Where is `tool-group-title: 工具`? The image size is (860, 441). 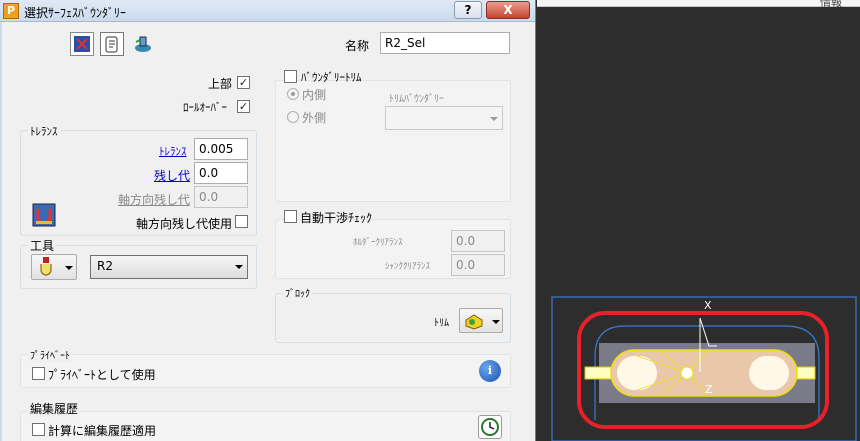 tool-group-title: 工具 is located at coordinates (42, 245).